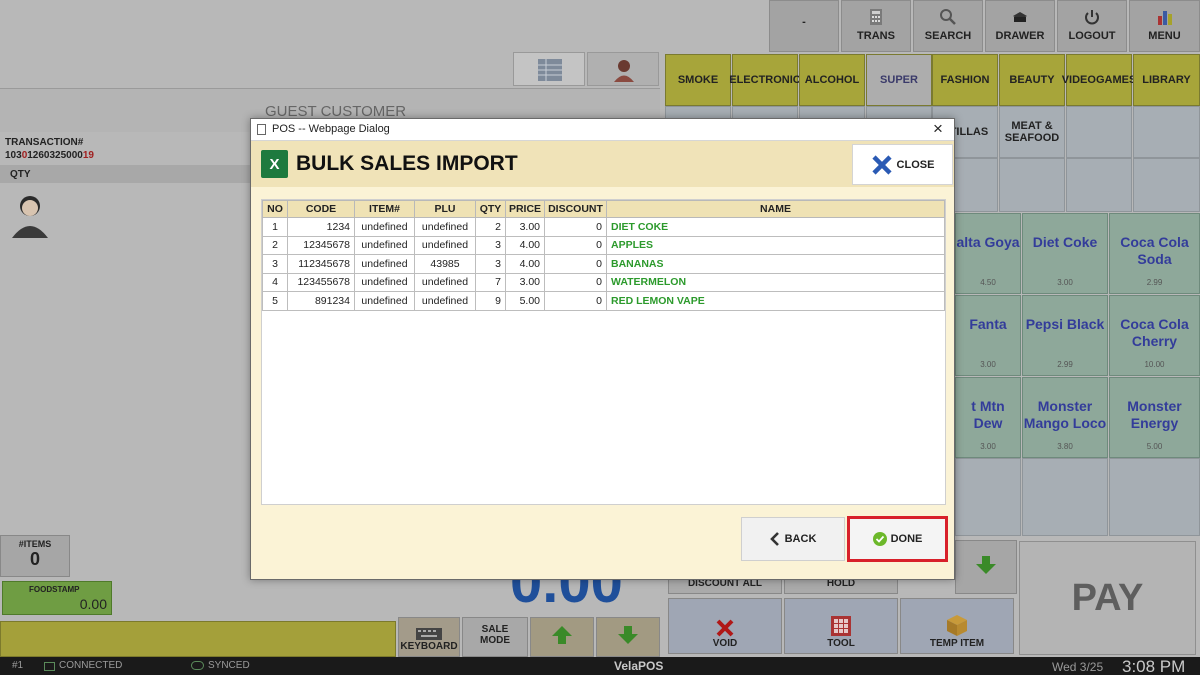  Describe the element at coordinates (562, 637) in the screenshot. I see `up-arrow-button` at that location.